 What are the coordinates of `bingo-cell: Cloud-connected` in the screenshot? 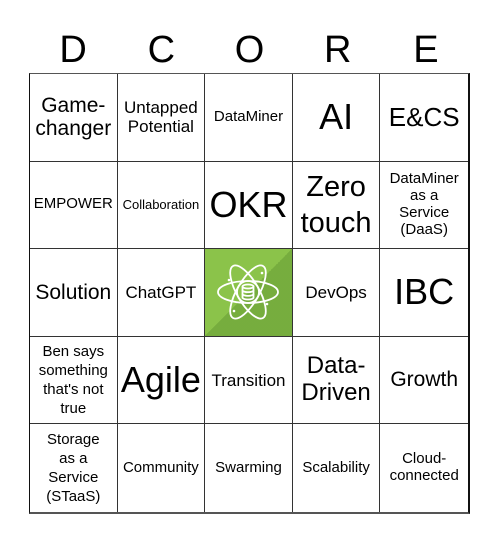 It's located at (424, 468).